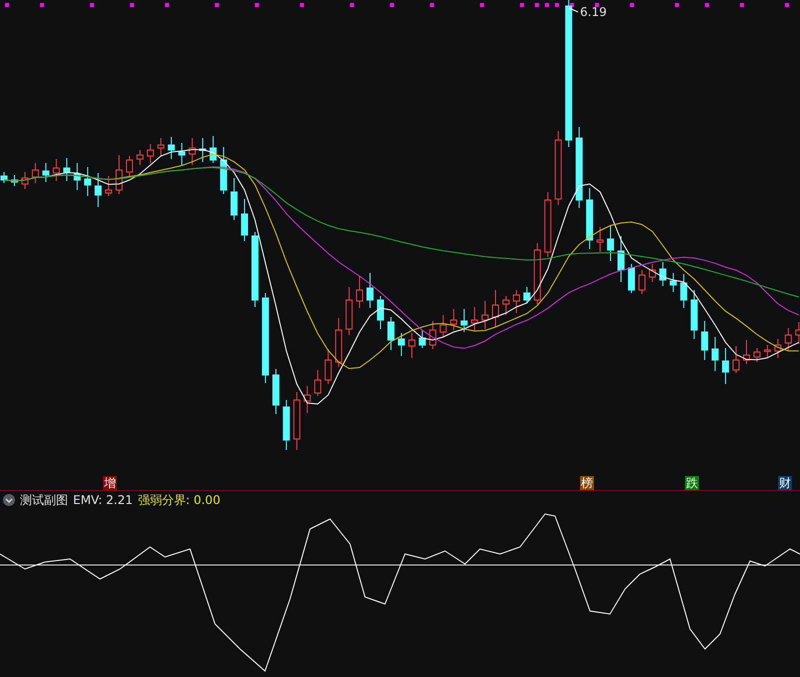 Image resolution: width=800 pixels, height=677 pixels. What do you see at coordinates (593, 12) in the screenshot?
I see `high-price-label: 6.19` at bounding box center [593, 12].